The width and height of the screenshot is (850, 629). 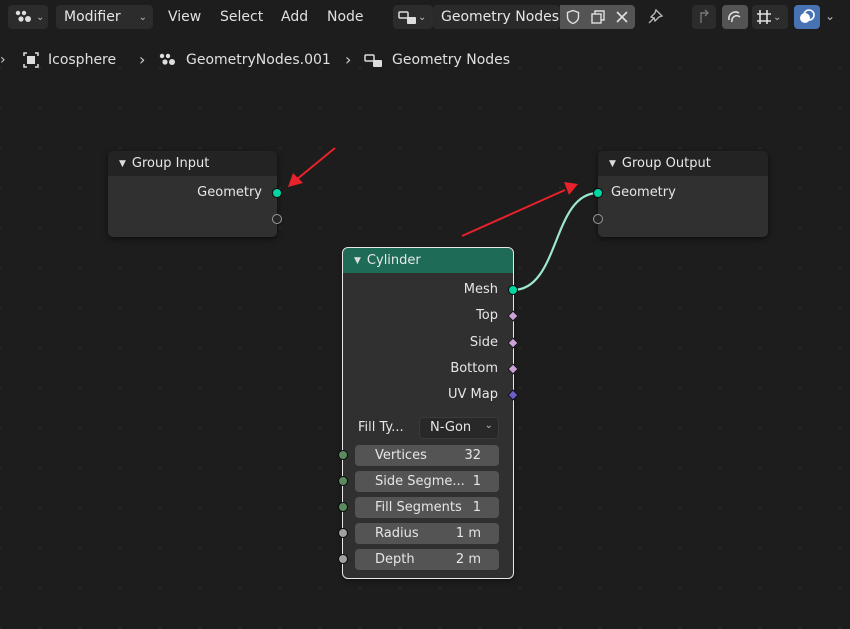 What do you see at coordinates (451, 427) in the screenshot?
I see `fill-type-value: N-Gon` at bounding box center [451, 427].